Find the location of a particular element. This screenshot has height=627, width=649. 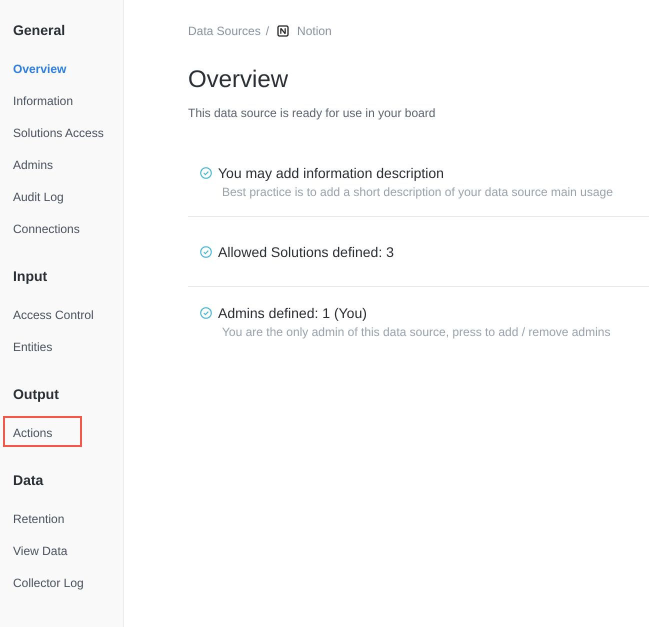

nav-item: Connections is located at coordinates (48, 227).